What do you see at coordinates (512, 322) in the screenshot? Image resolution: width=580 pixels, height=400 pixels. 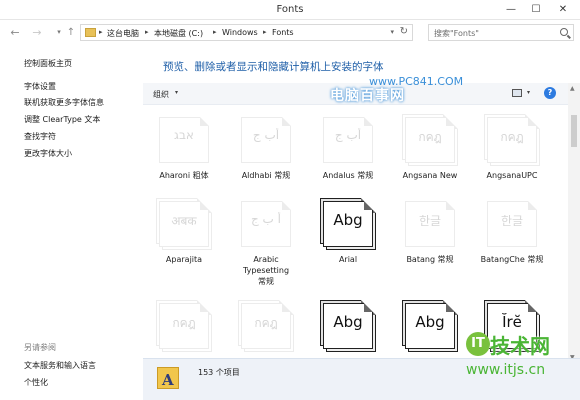 I see `font-sample: Ĭrĕ` at bounding box center [512, 322].